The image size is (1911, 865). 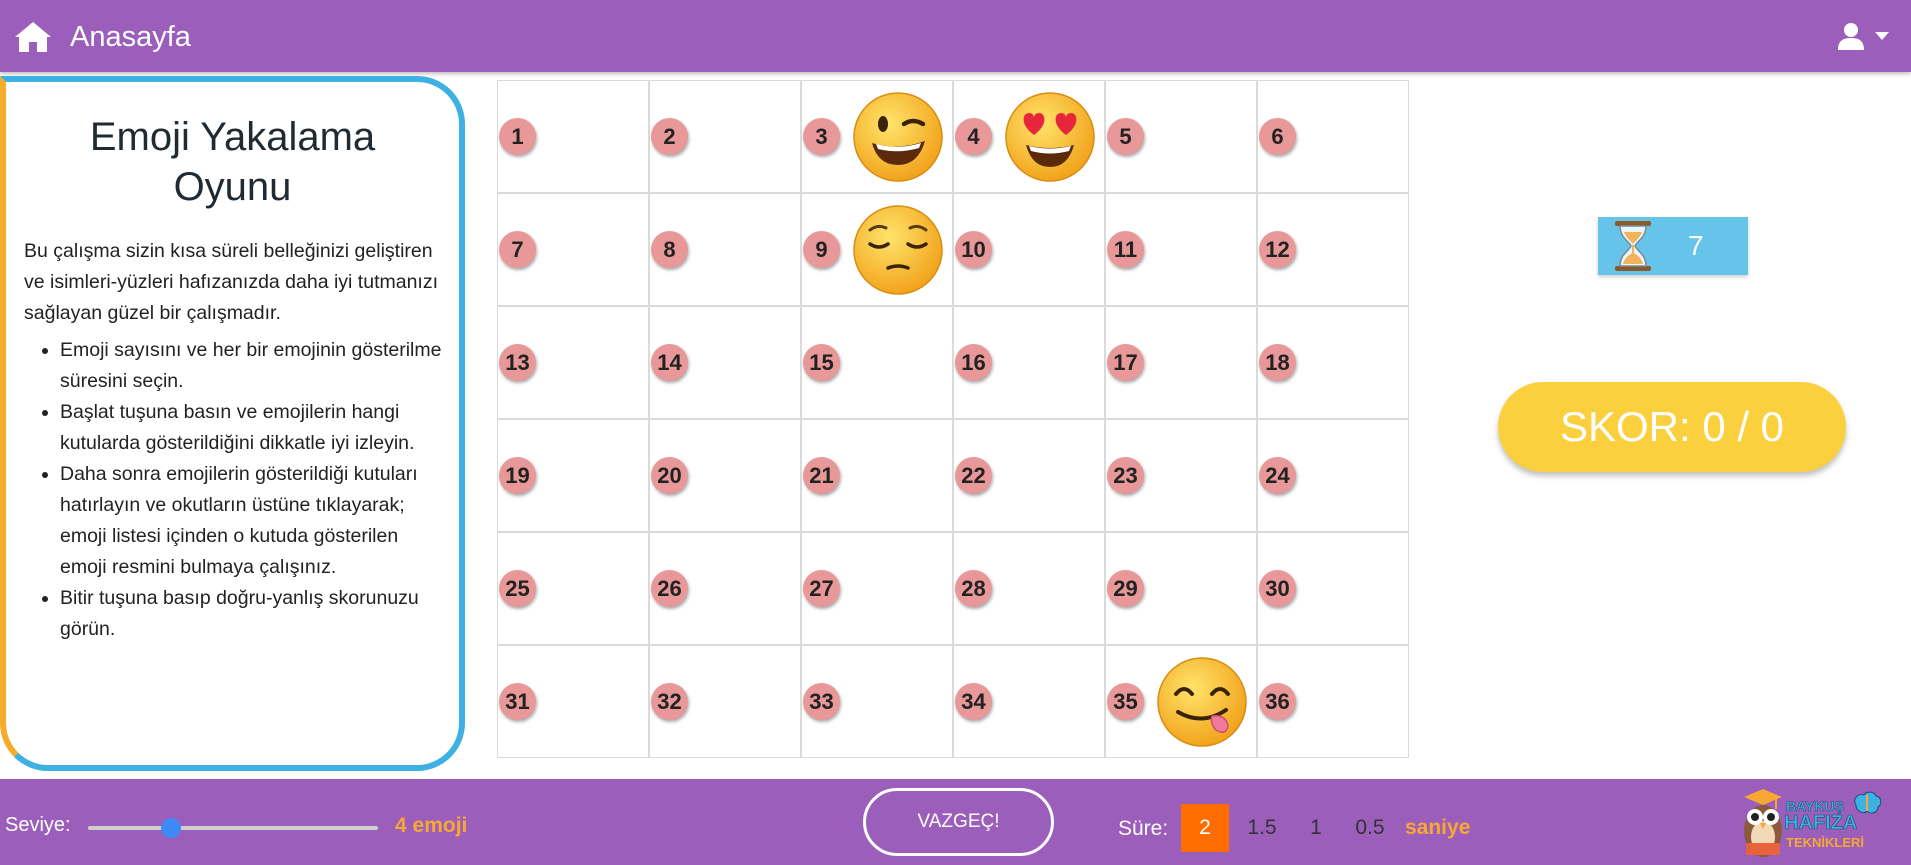 What do you see at coordinates (821, 475) in the screenshot?
I see `cell-number-badge: 21` at bounding box center [821, 475].